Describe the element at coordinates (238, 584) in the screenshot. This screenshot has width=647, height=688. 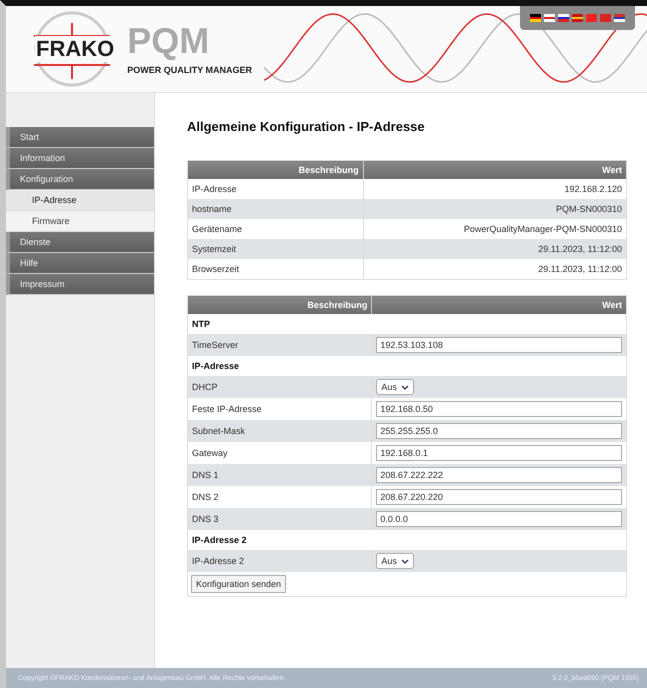
I see `submit-button: Konfiguration senden` at that location.